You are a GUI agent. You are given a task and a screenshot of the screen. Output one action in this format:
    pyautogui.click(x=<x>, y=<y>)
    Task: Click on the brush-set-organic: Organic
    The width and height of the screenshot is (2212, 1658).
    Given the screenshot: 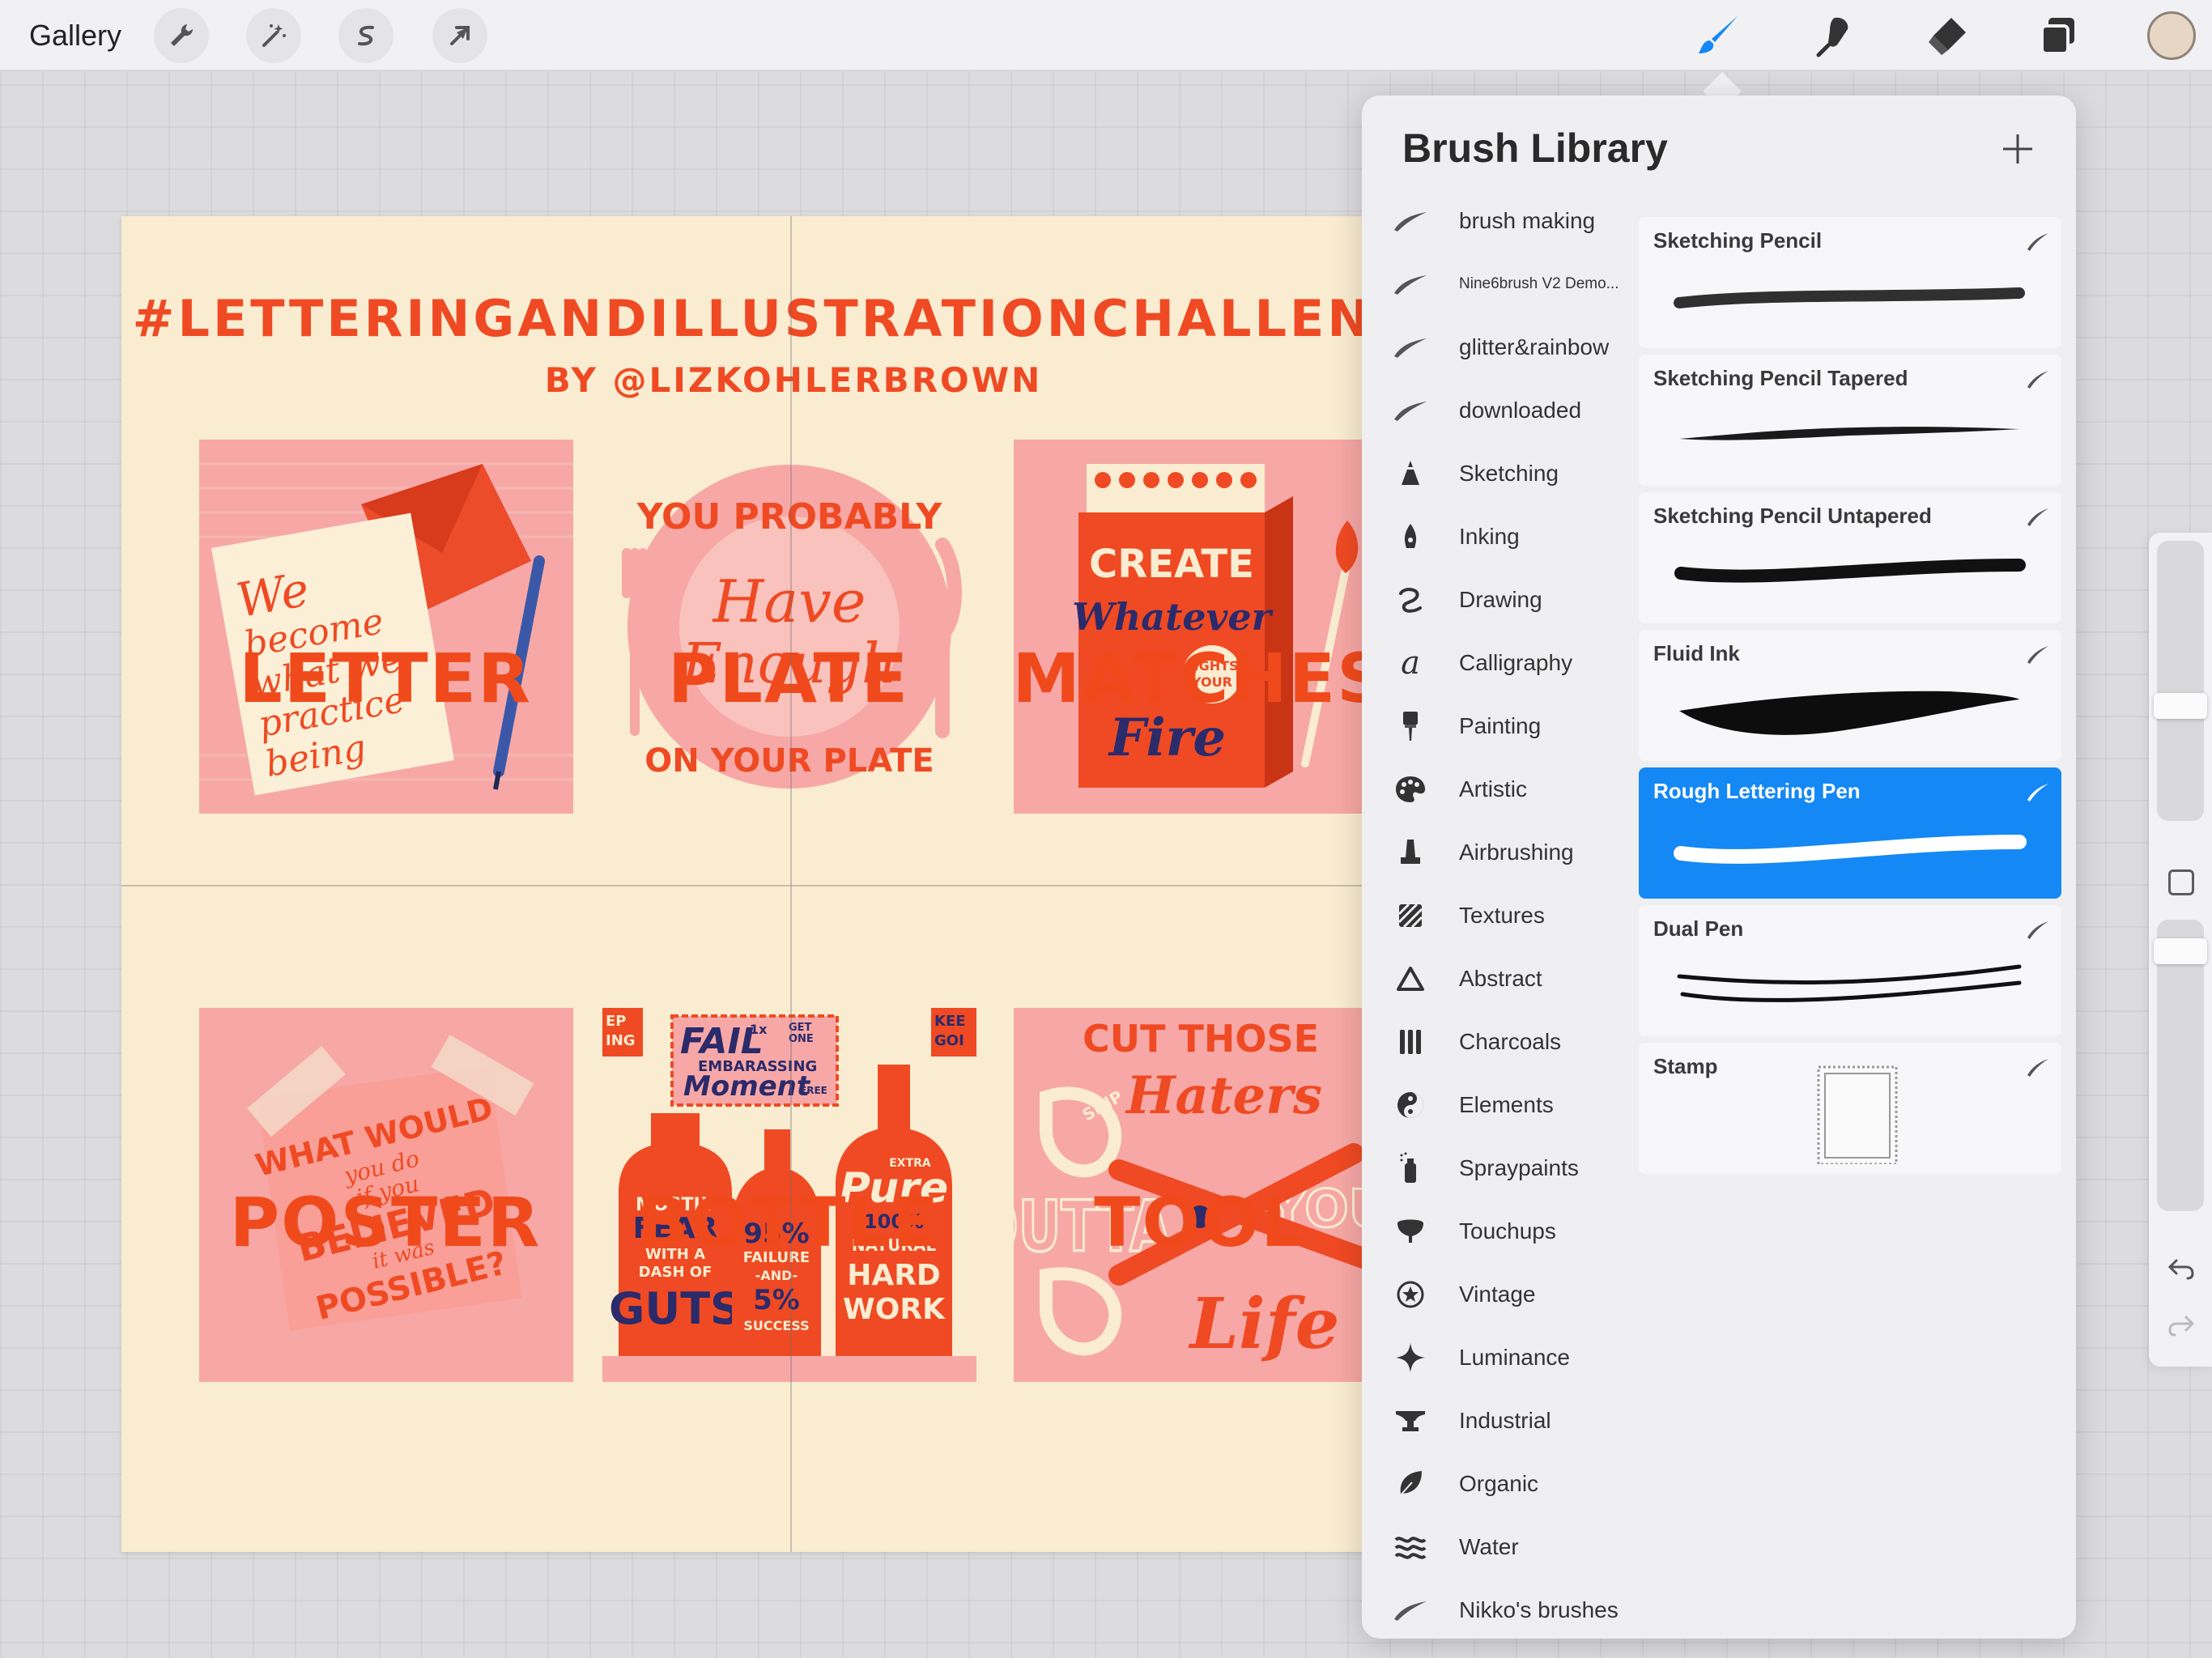 What is the action you would take?
    pyautogui.click(x=1499, y=1484)
    